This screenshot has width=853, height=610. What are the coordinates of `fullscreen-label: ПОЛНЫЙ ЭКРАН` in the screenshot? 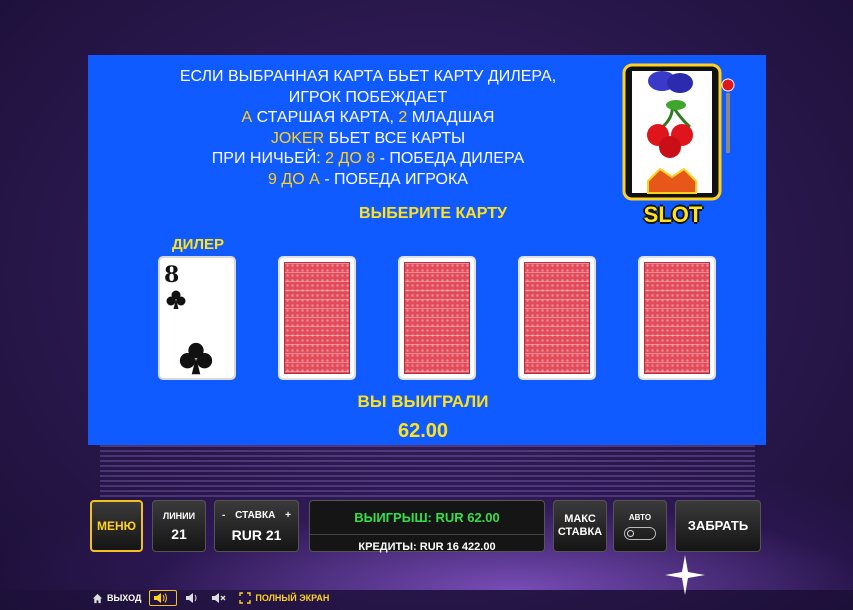 It's located at (292, 598).